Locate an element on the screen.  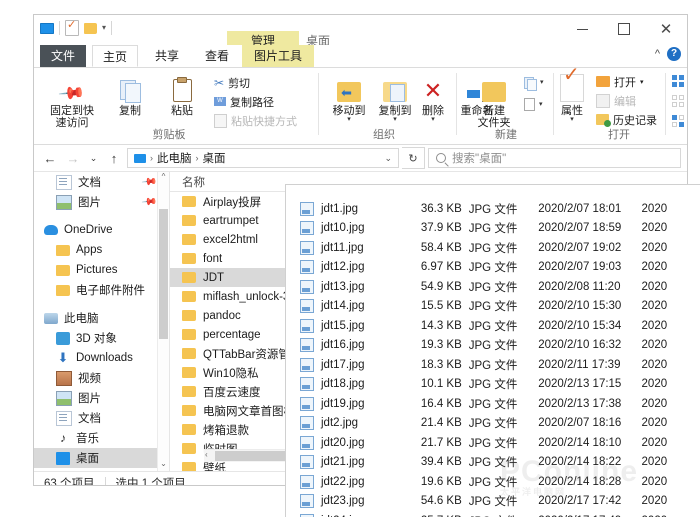
sidebar-item-6: 此电脑 is located at coordinates (101, 318).